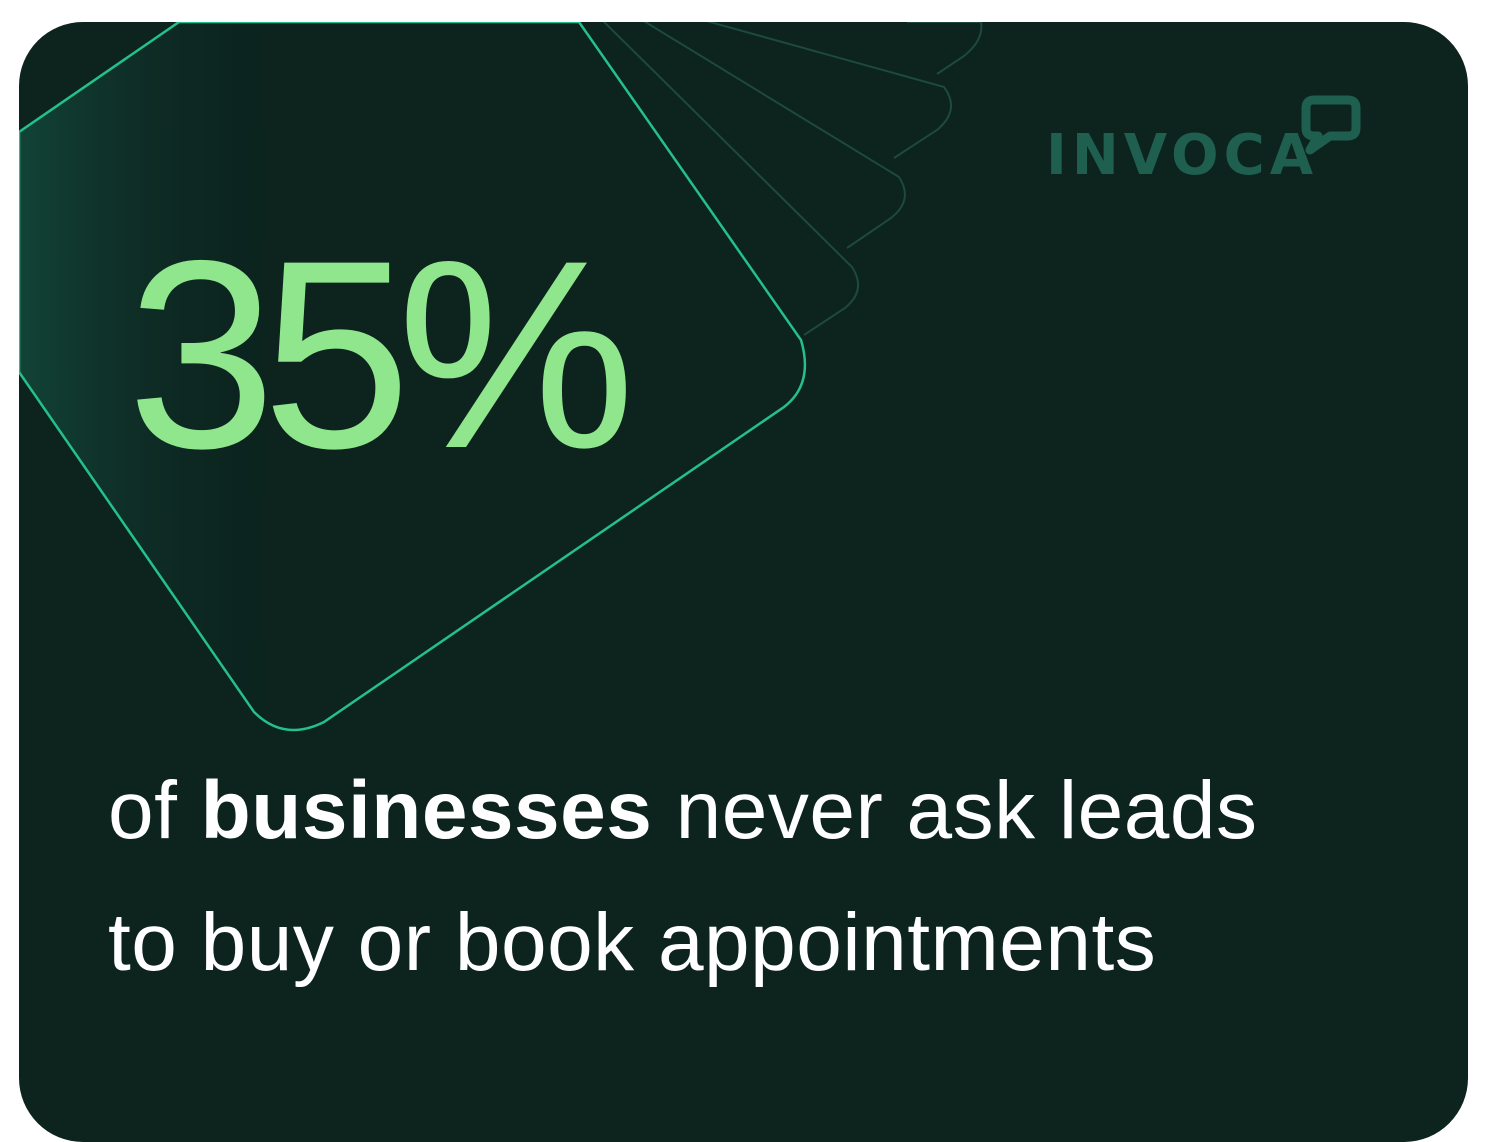  I want to click on caption-line1-rest: never ask leads, so click(955, 810).